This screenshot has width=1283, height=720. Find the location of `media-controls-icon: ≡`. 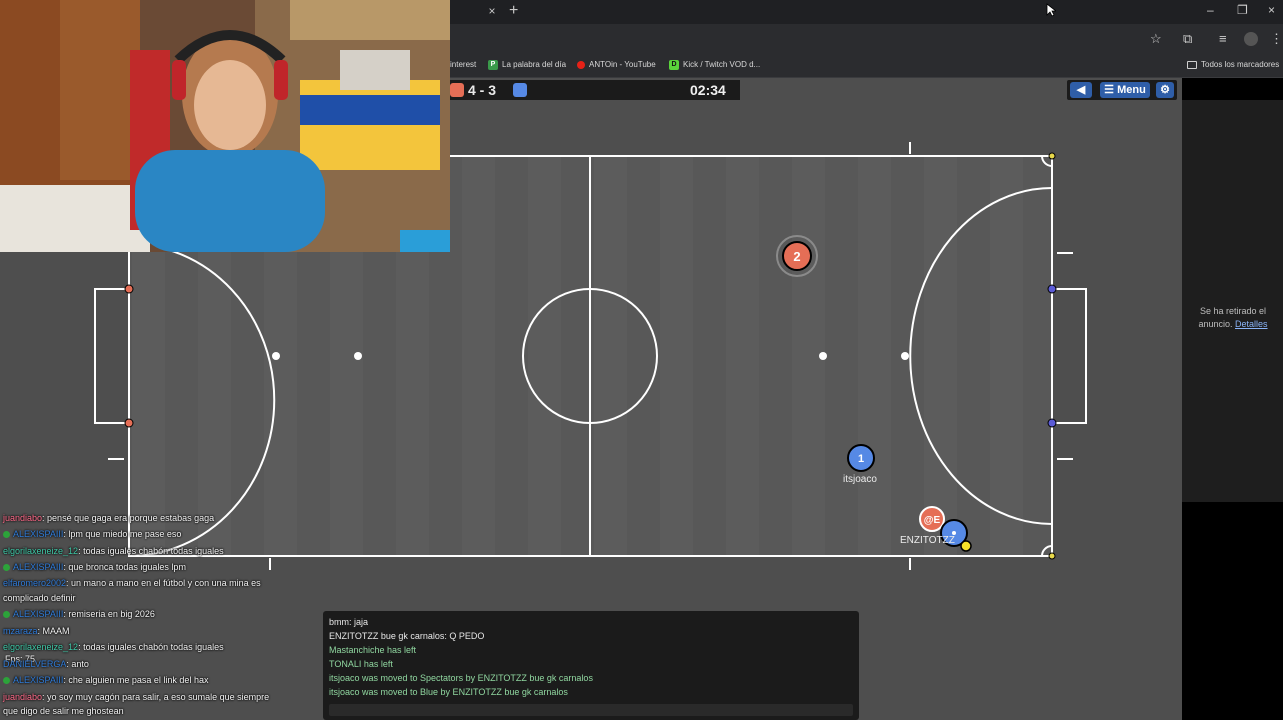

media-controls-icon: ≡ is located at coordinates (1223, 39).